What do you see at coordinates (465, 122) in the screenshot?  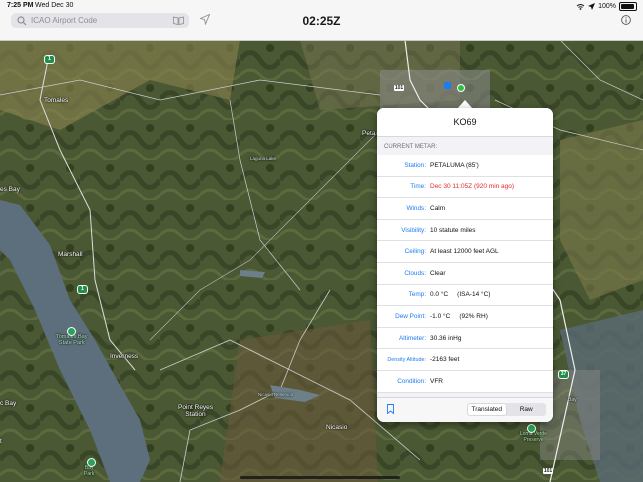 I see `popup-title: KO69` at bounding box center [465, 122].